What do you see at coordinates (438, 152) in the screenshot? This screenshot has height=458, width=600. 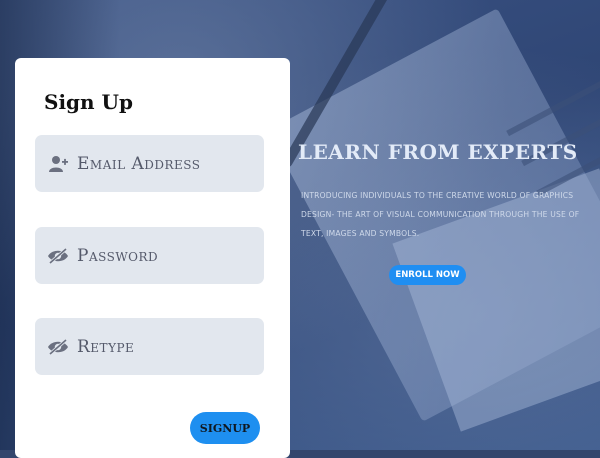 I see `hero-headline: LEARN FROM EXPERTS` at bounding box center [438, 152].